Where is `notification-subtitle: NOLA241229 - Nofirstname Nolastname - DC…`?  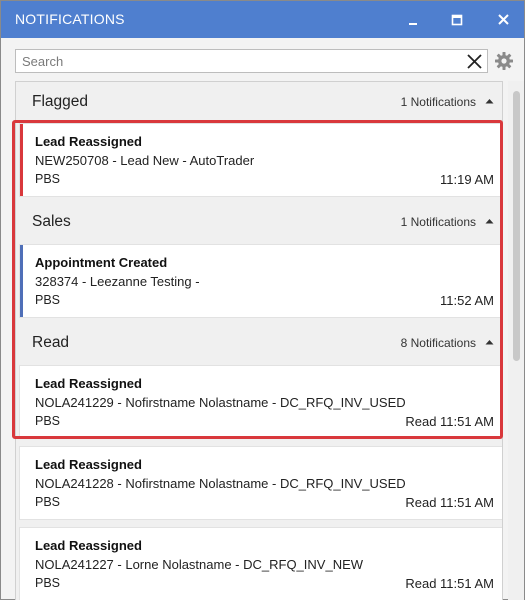 notification-subtitle: NOLA241229 - Nofirstname Nolastname - DC… is located at coordinates (220, 402).